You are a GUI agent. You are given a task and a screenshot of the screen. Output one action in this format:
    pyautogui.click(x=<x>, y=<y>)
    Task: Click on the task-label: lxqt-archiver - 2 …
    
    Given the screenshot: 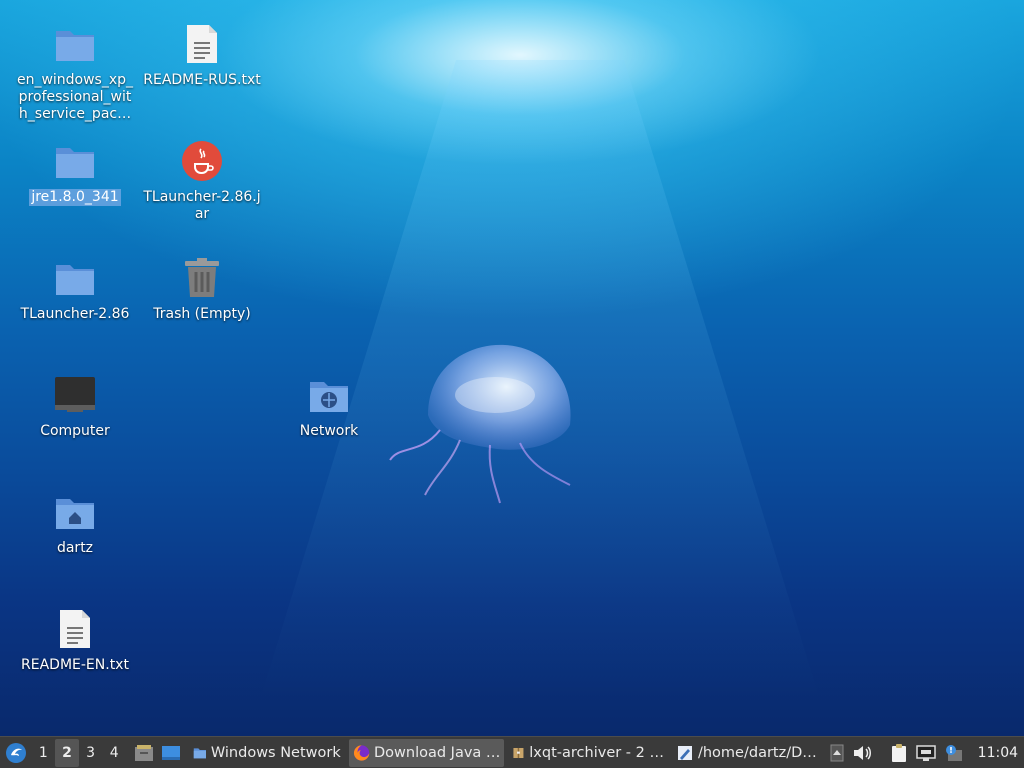 What is the action you would take?
    pyautogui.click(x=596, y=752)
    